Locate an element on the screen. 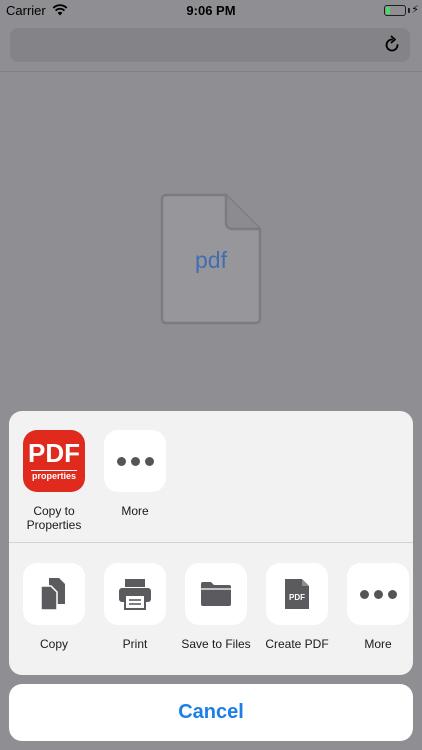 This screenshot has width=422, height=750. folder-icon-glyph is located at coordinates (216, 594).